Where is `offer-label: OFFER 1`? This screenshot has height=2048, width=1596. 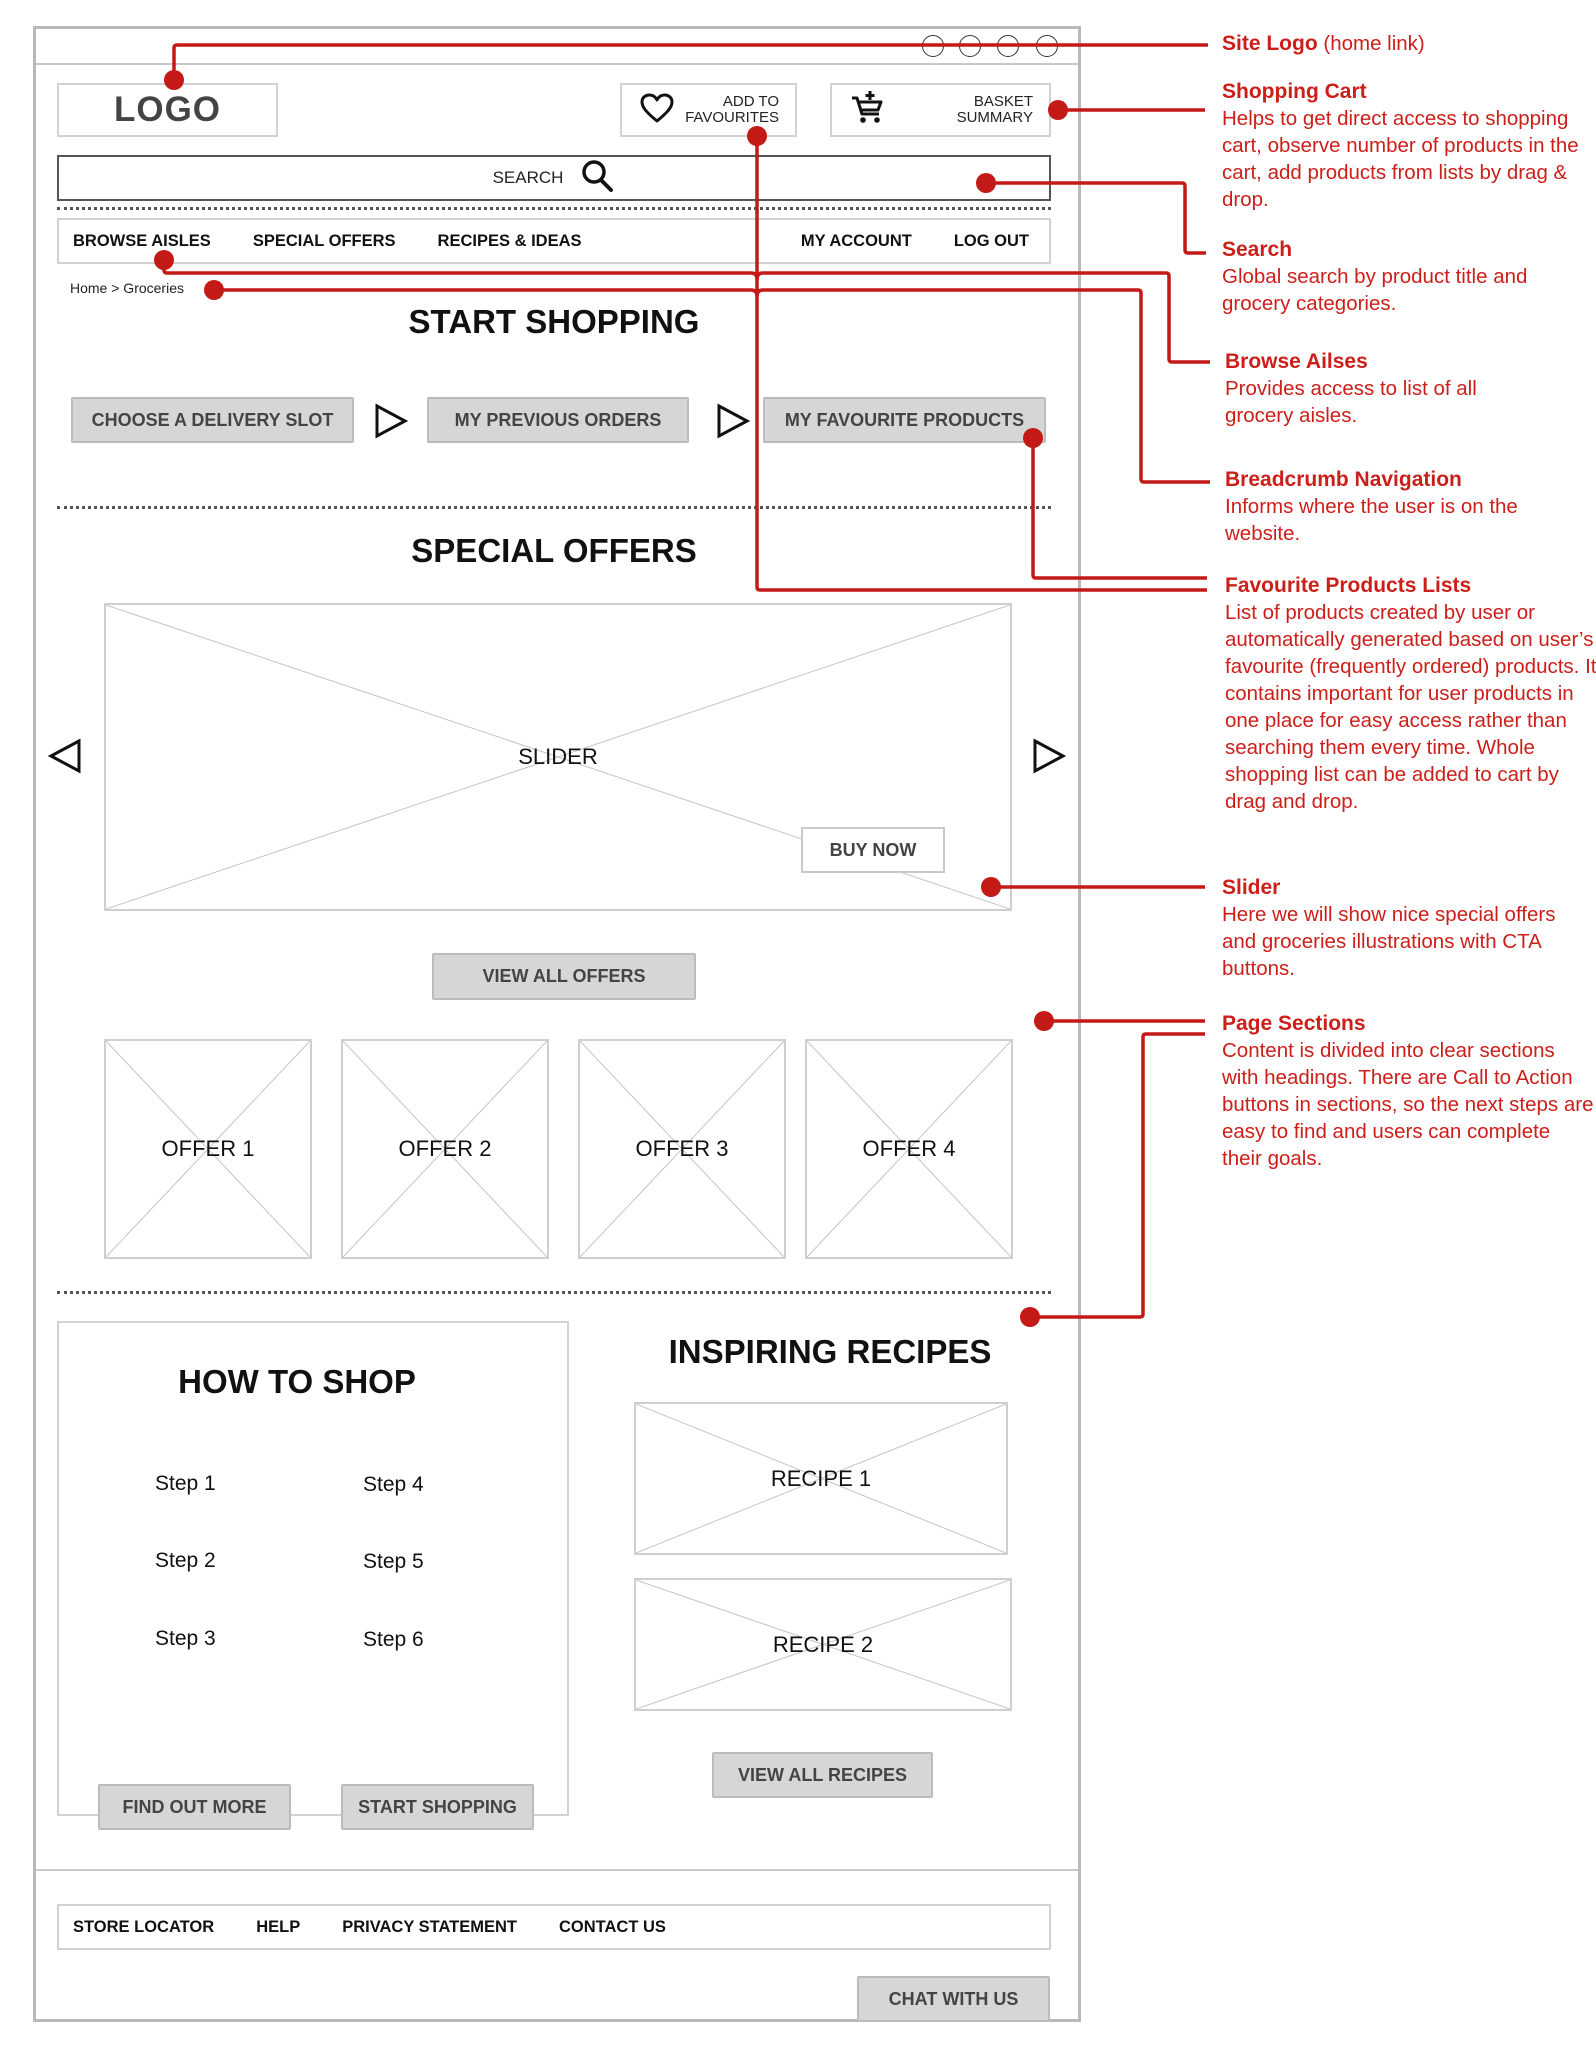 offer-label: OFFER 1 is located at coordinates (208, 1148).